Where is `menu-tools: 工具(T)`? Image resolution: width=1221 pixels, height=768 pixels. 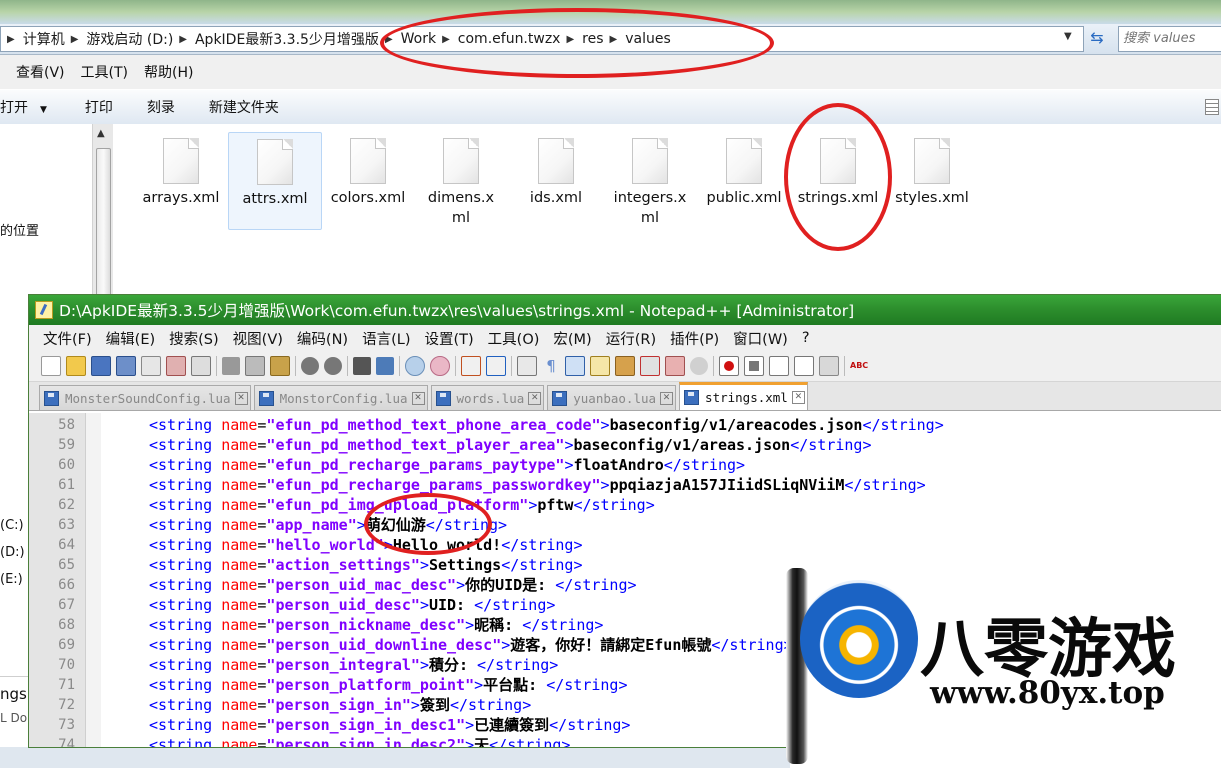
menu-tools: 工具(T) is located at coordinates (104, 72).